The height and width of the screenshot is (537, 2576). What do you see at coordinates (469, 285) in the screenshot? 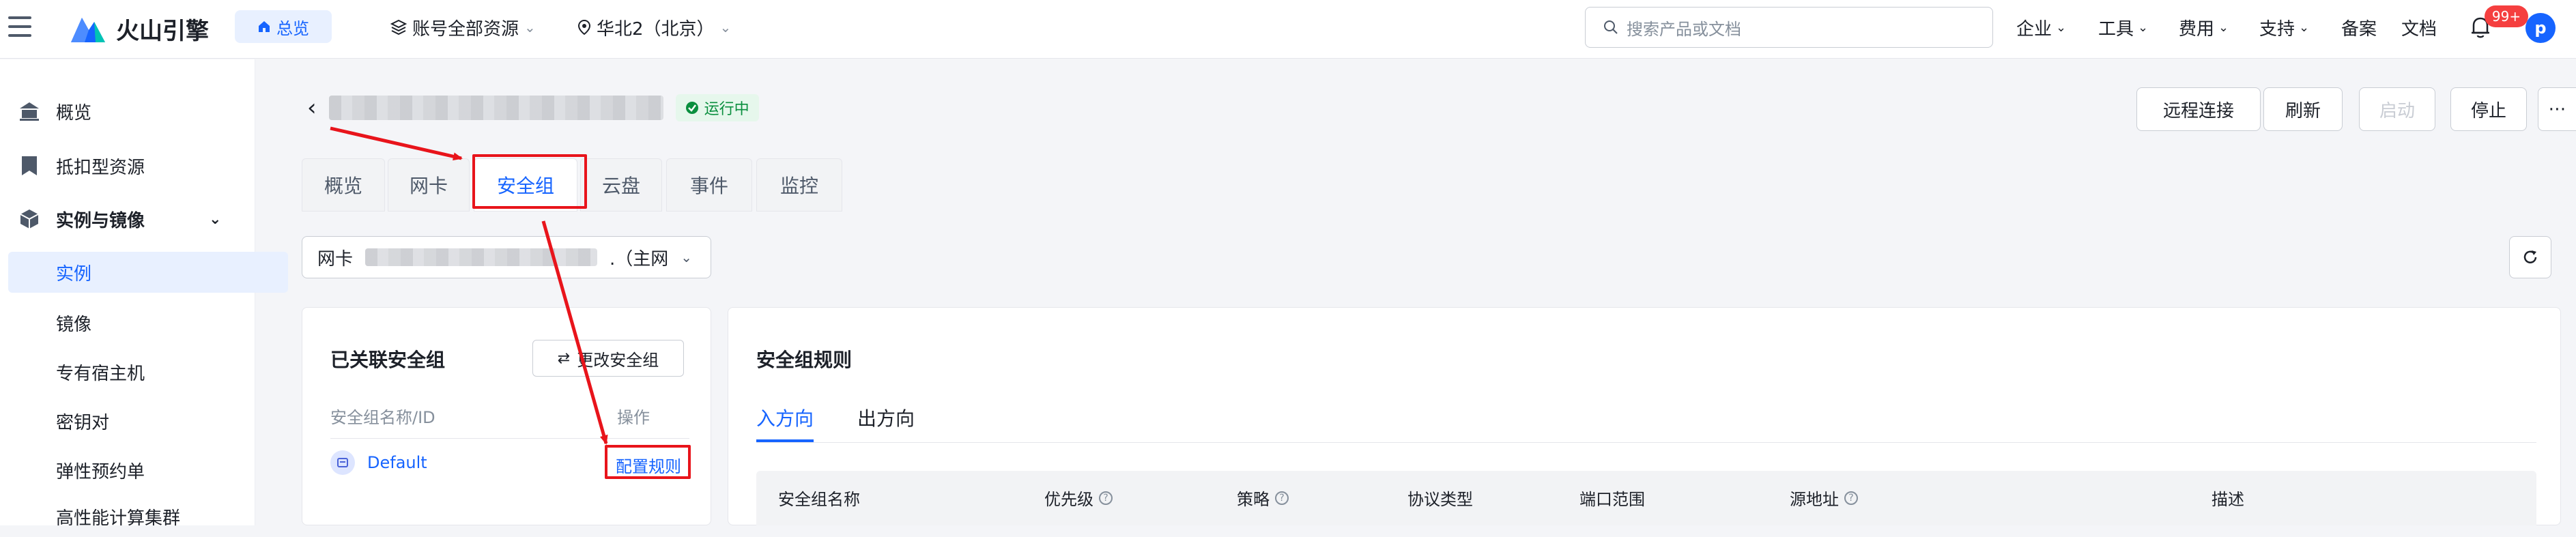
I see `annotation-arrows` at bounding box center [469, 285].